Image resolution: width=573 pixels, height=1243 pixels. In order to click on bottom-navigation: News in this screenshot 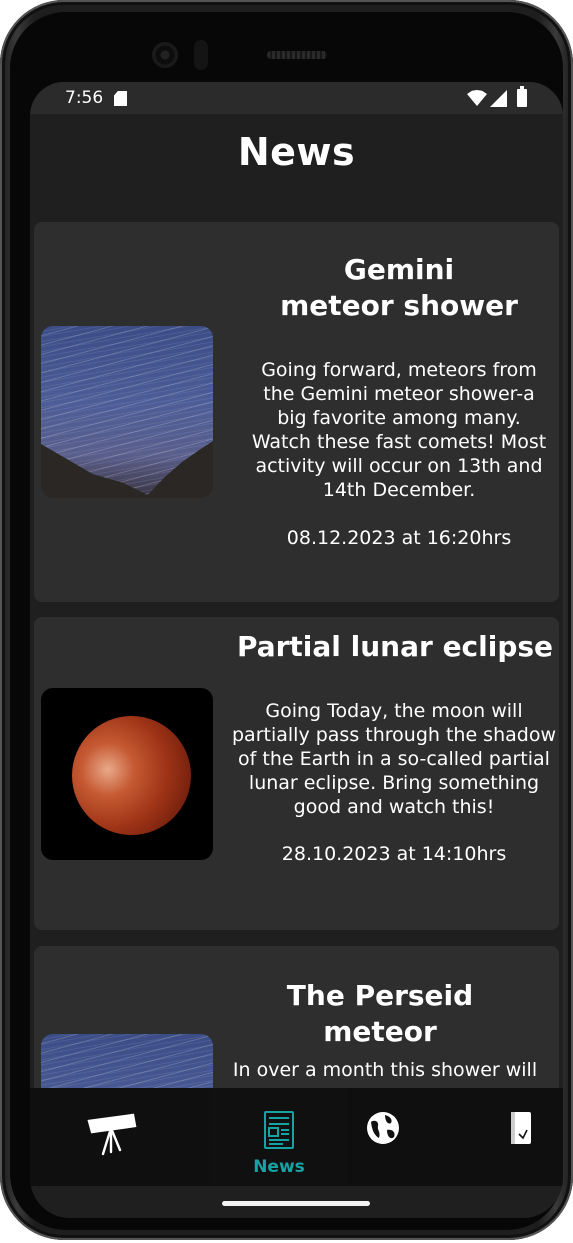, I will do `click(296, 1137)`.